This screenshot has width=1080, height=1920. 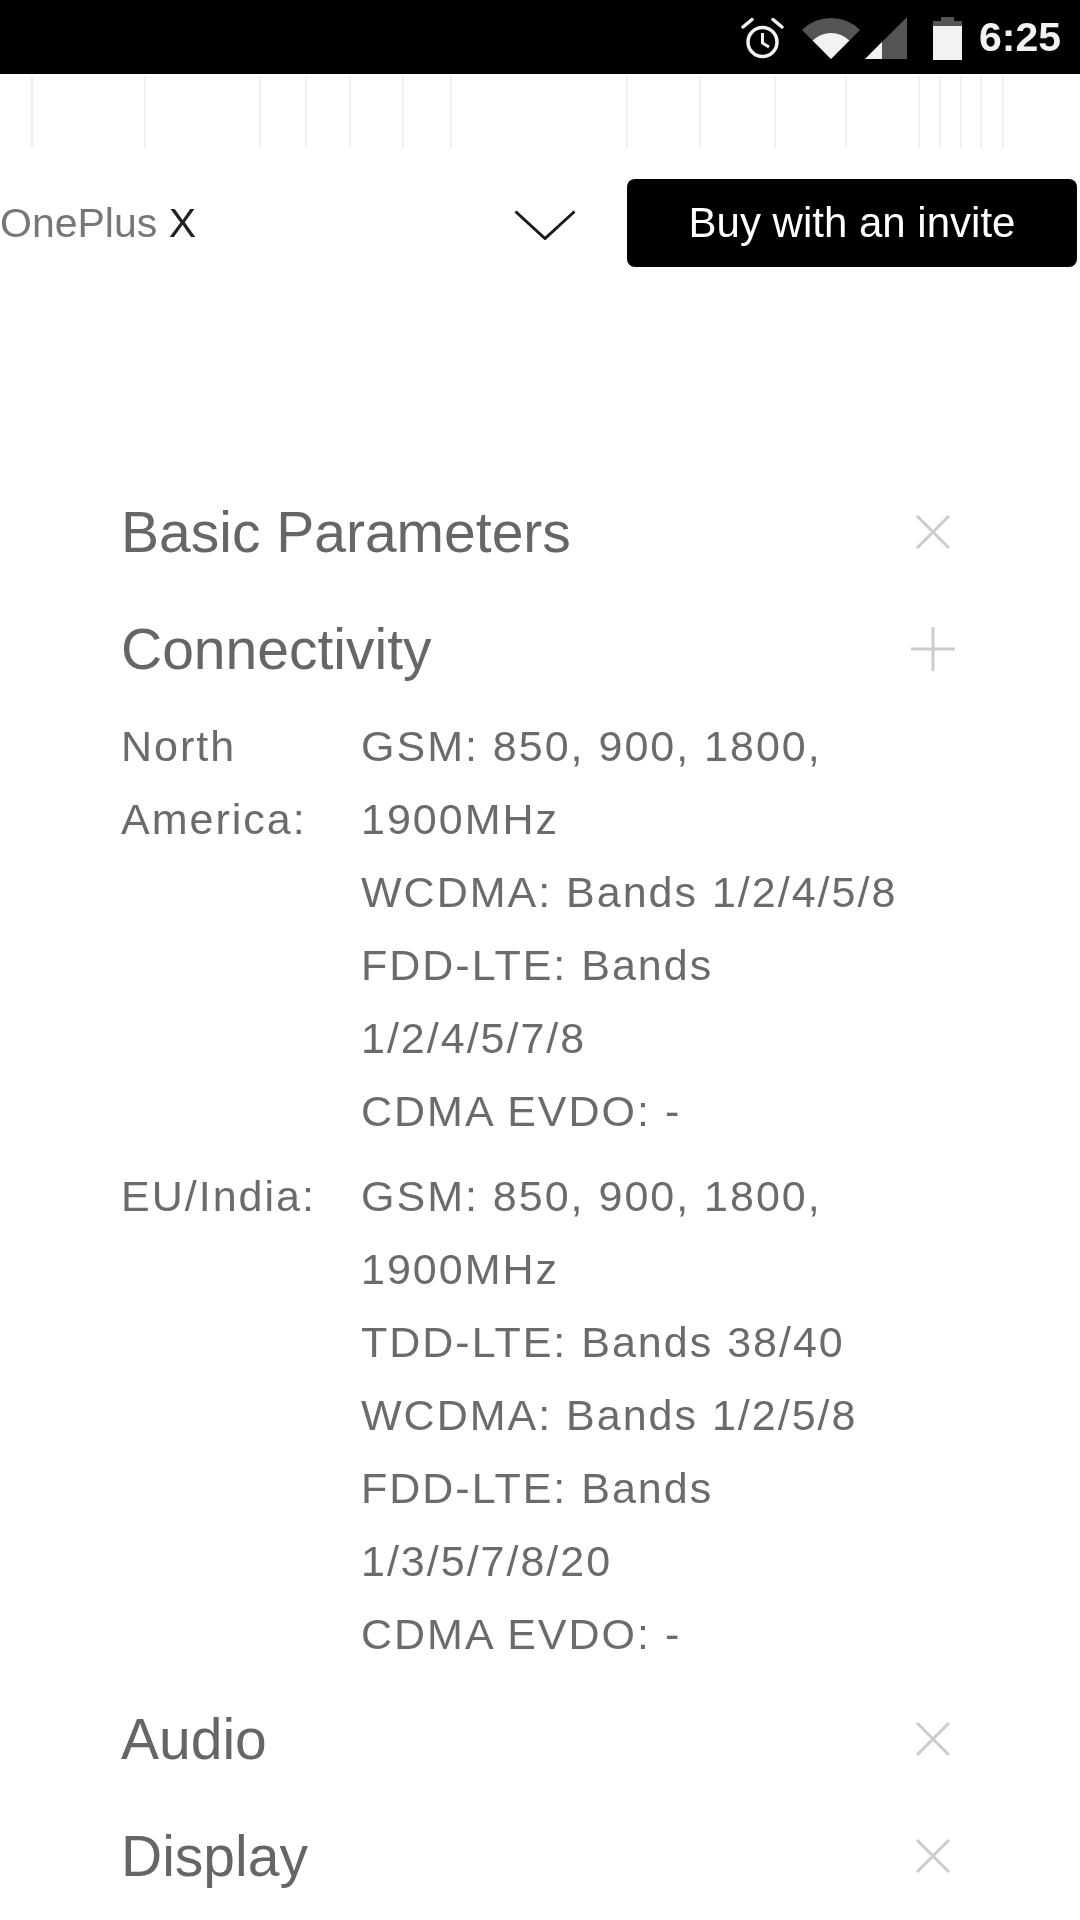 I want to click on spec-value: WCDMA: Bands 1/2/5/8, so click(x=609, y=1415).